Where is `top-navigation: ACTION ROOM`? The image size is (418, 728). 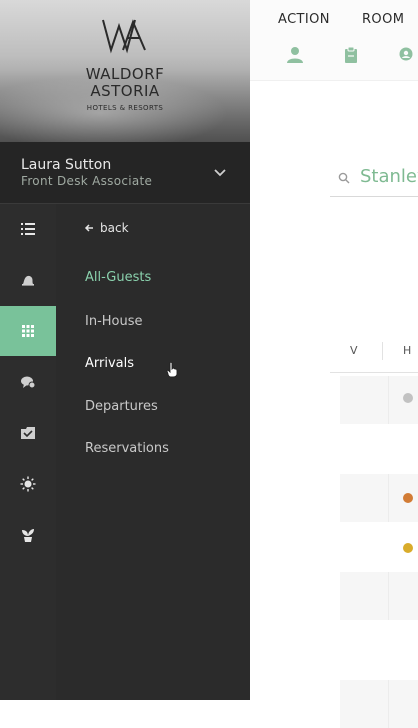 top-navigation: ACTION ROOM is located at coordinates (334, 40).